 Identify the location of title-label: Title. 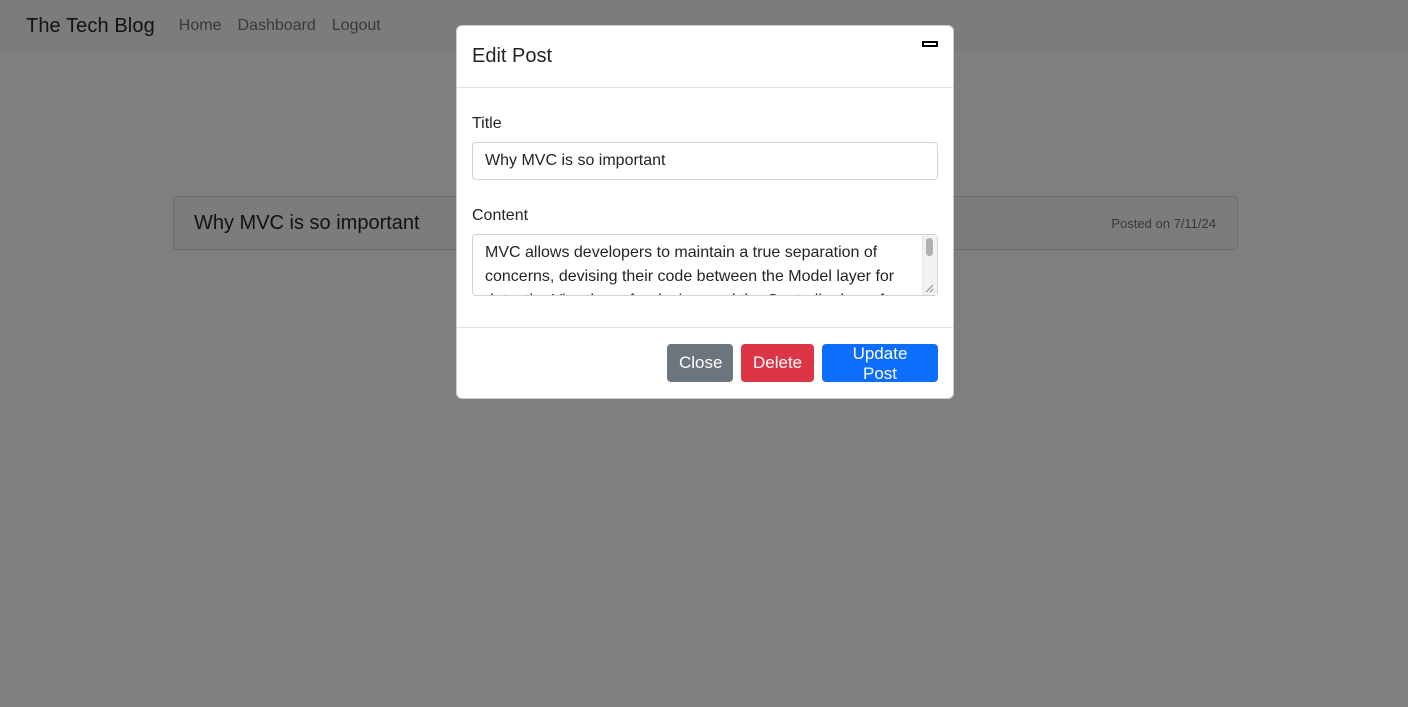
(487, 123).